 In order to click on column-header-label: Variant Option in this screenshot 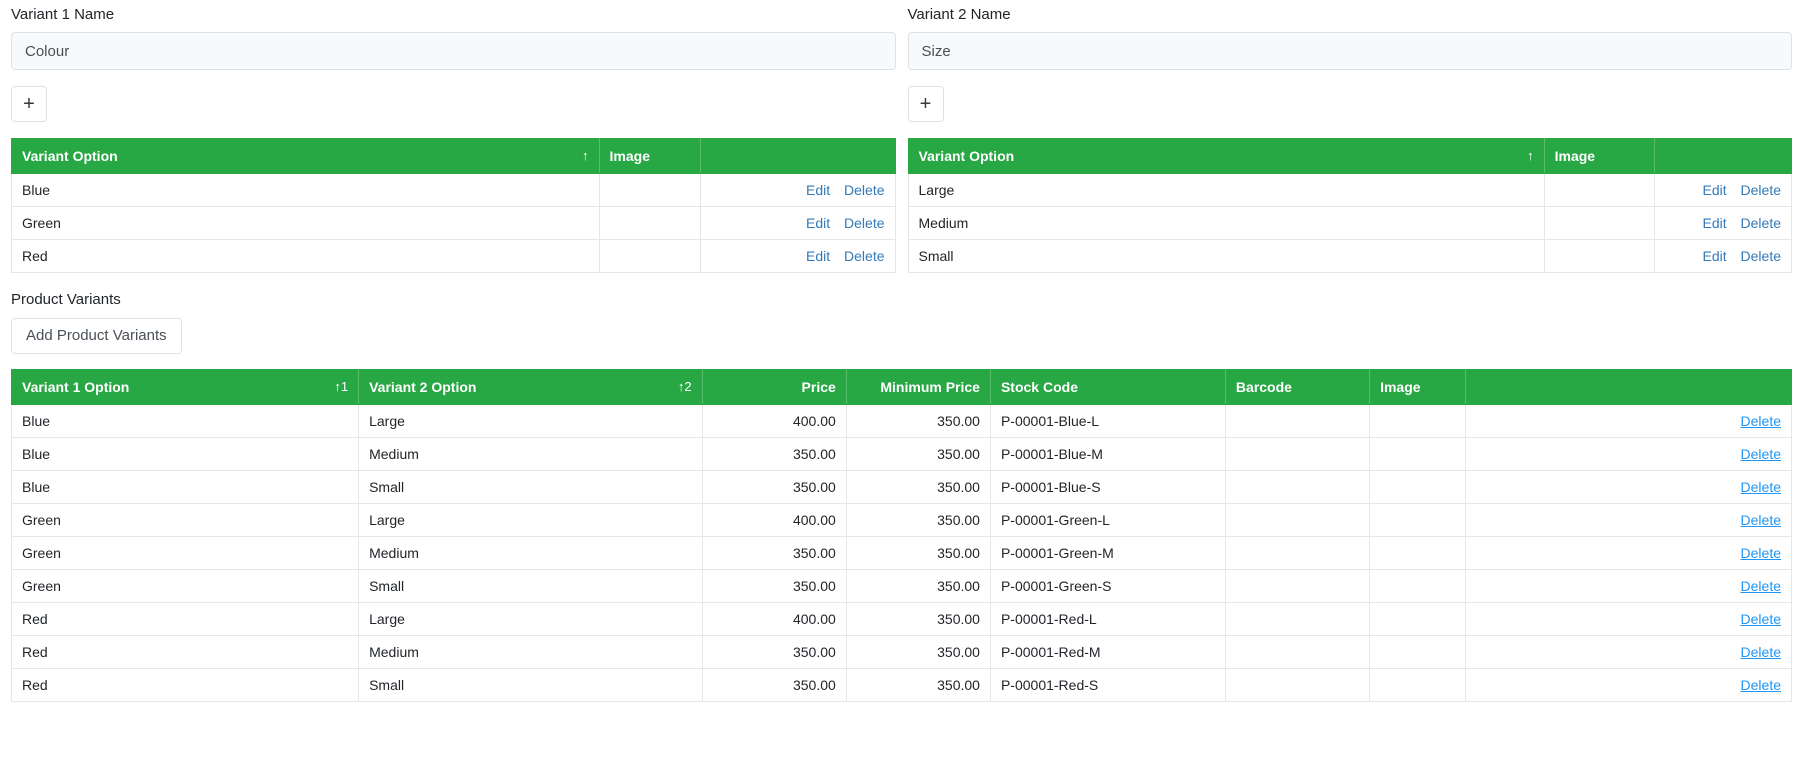, I will do `click(966, 156)`.